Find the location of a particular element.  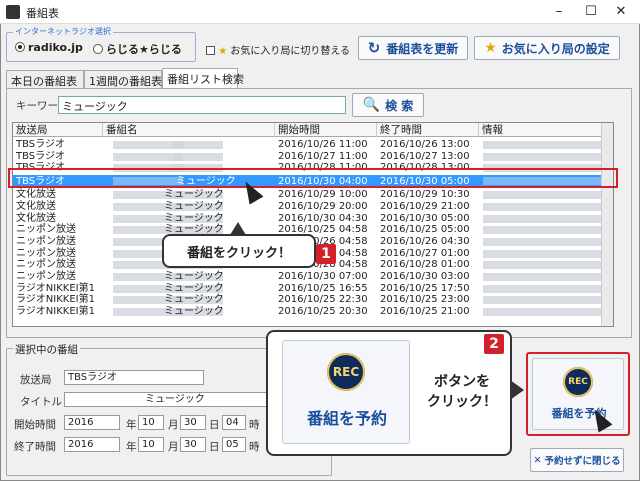

tab-search: 番組リスト検索 is located at coordinates (203, 78).